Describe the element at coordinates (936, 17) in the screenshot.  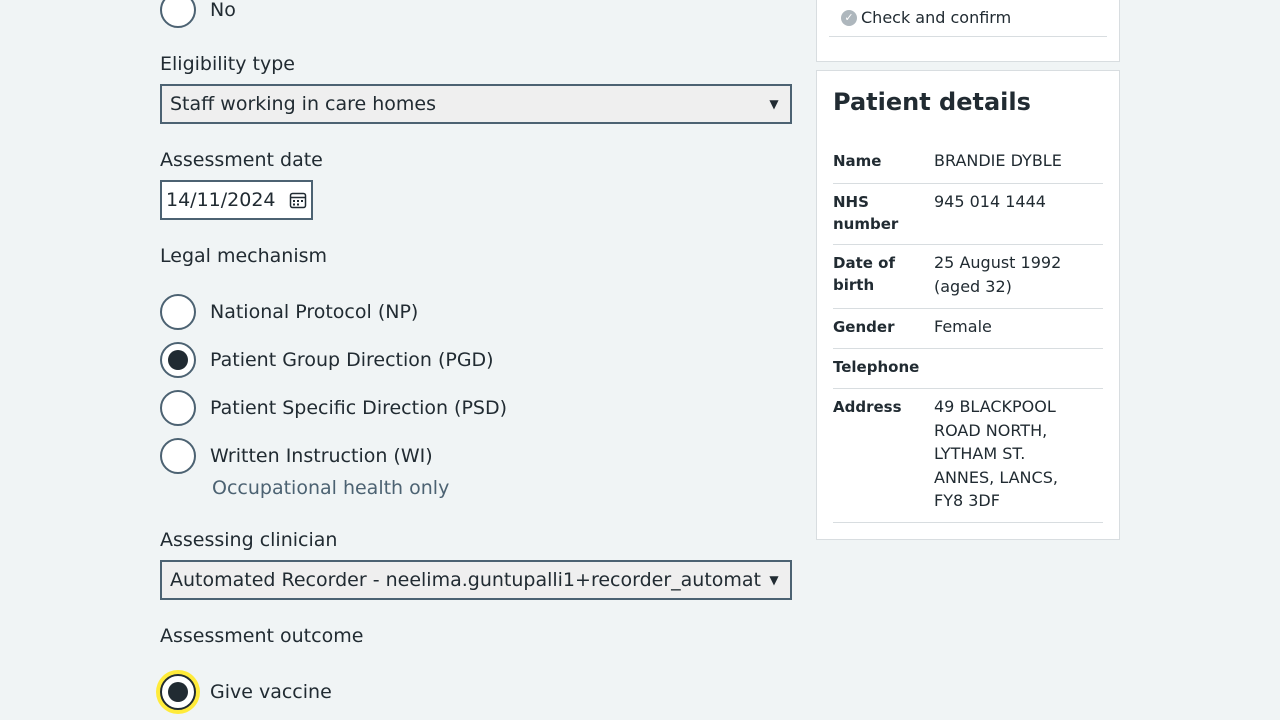
I see `task-label: Check and confirm` at that location.